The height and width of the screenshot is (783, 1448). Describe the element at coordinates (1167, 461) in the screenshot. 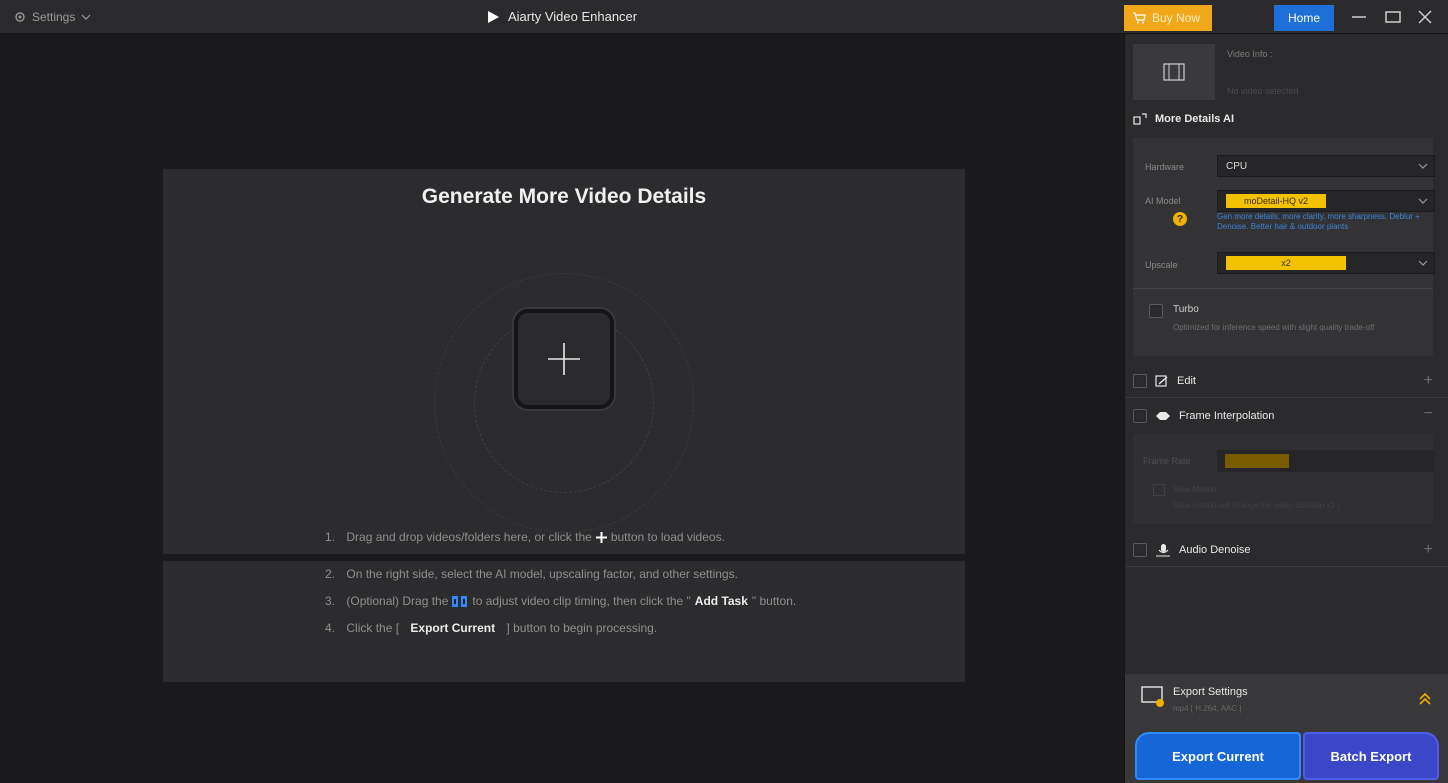

I see `frame-rate-label: Frame Rate` at that location.